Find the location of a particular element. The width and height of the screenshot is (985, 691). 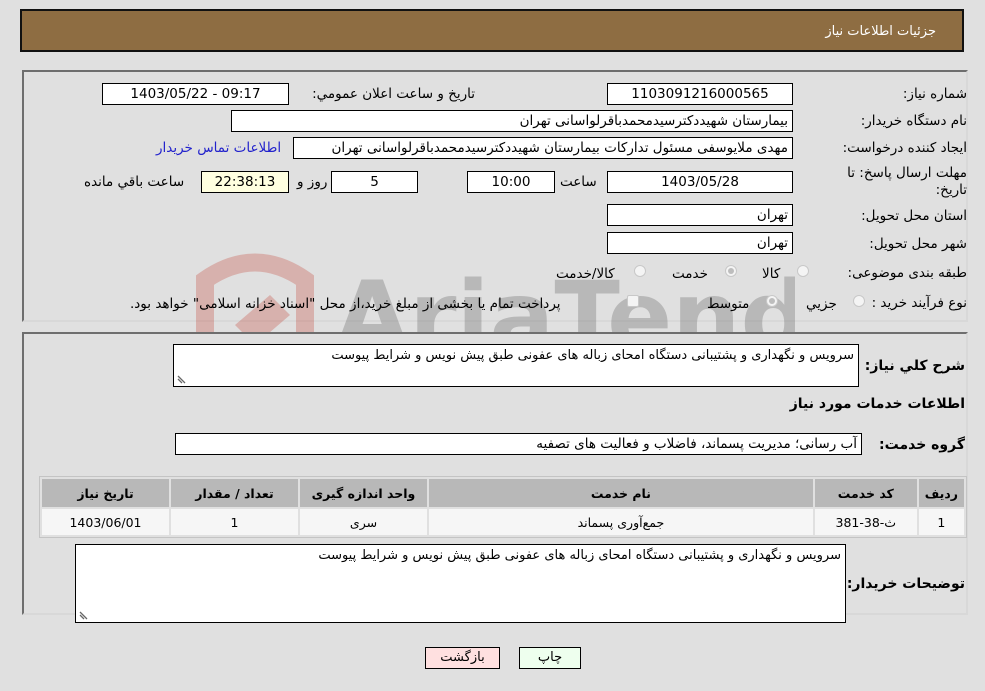

process-minor-label: جزيي is located at coordinates (821, 304).